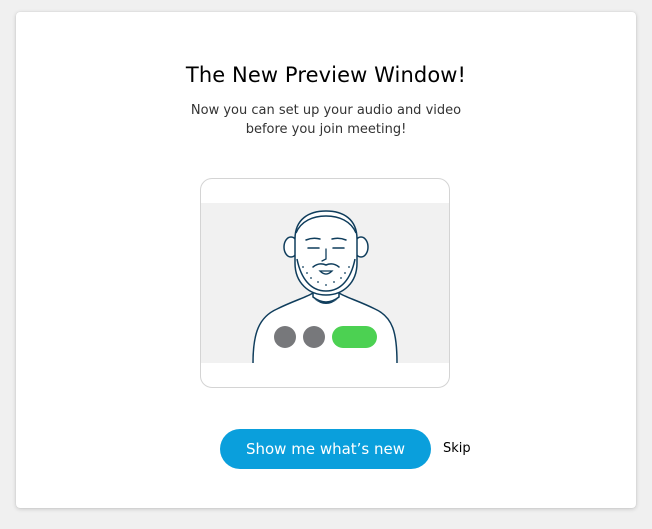 This screenshot has width=652, height=529. I want to click on person-preview-icon, so click(325, 283).